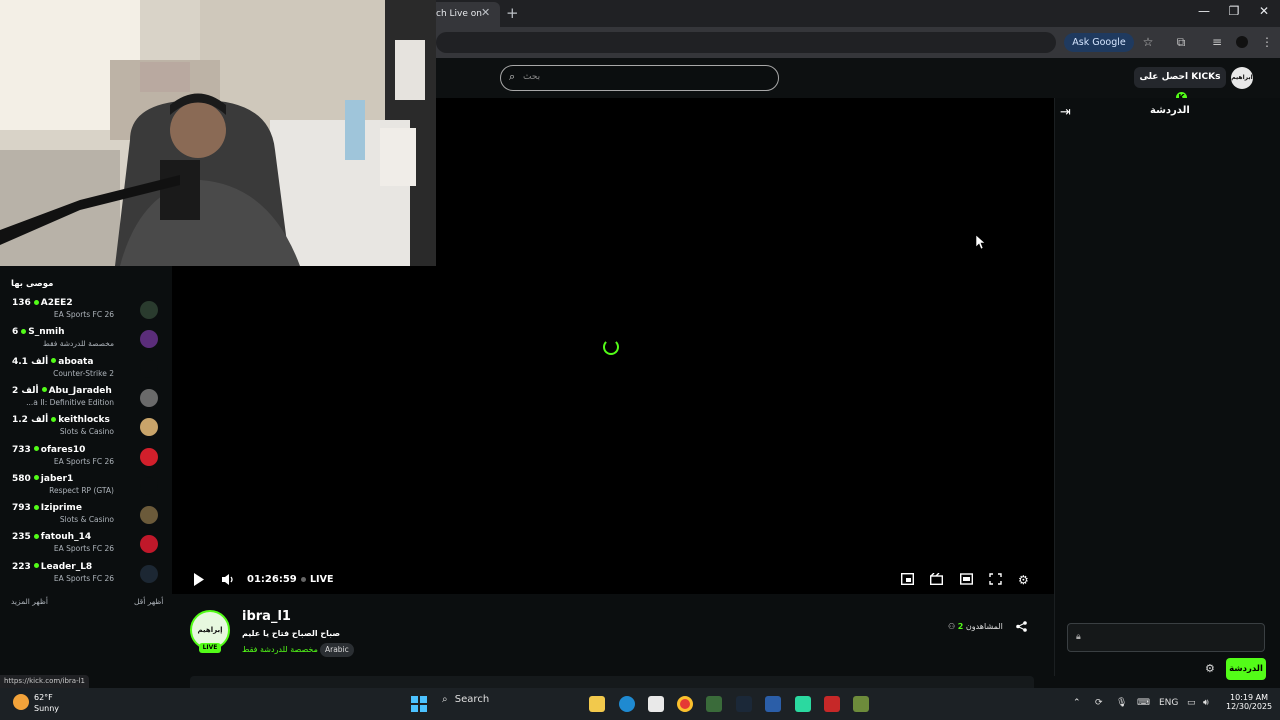 This screenshot has width=1280, height=720. What do you see at coordinates (1167, 387) in the screenshot?
I see `chat-panel` at bounding box center [1167, 387].